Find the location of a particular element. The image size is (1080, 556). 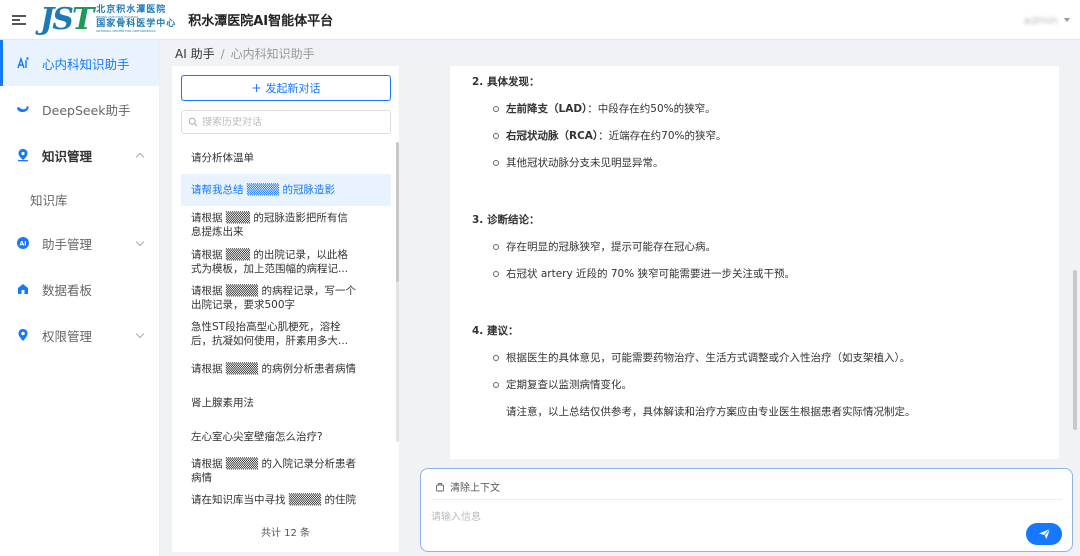

list-item-text: 请根据 ▒▒▒ 的出院记录，以此格 is located at coordinates (269, 255).